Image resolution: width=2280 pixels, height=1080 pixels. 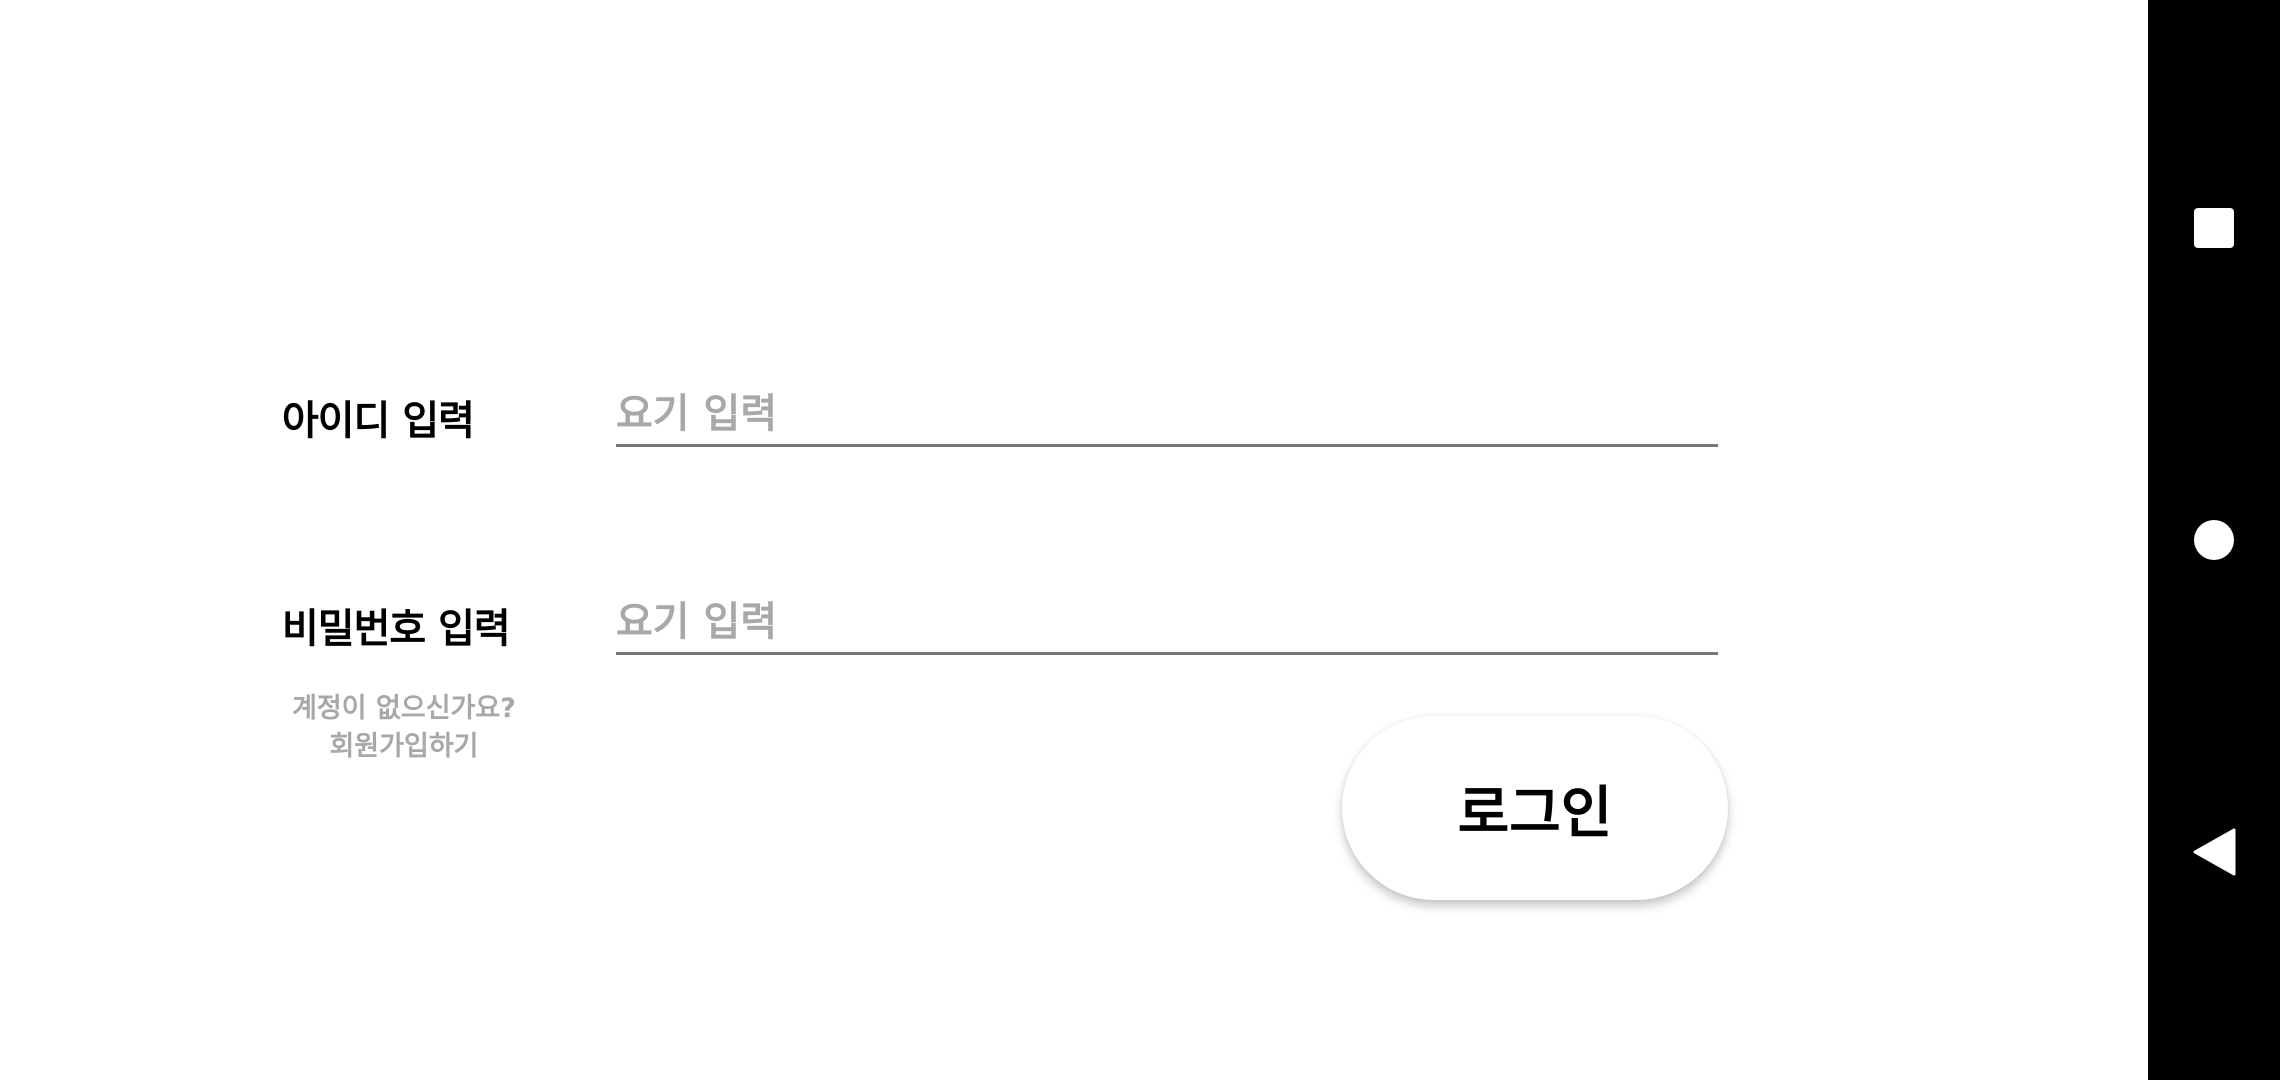 I want to click on recents-button, so click(x=2214, y=228).